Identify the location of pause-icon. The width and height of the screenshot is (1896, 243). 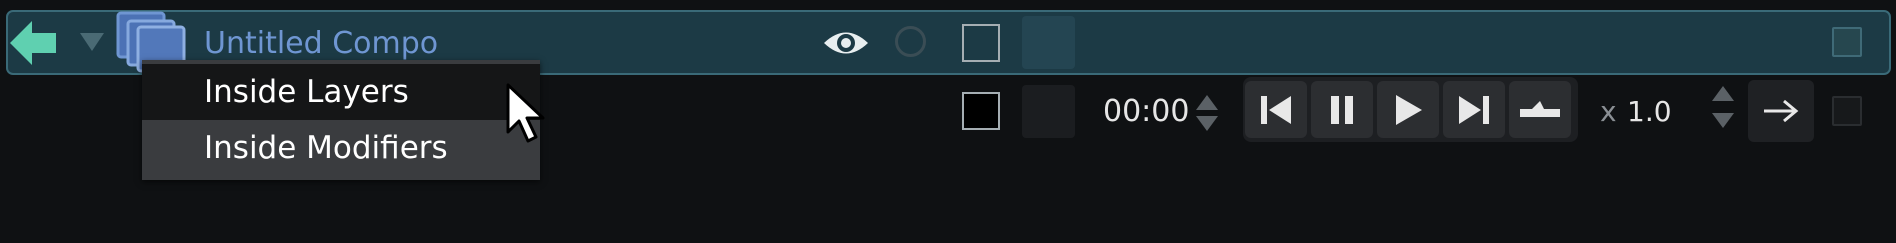
(1342, 109).